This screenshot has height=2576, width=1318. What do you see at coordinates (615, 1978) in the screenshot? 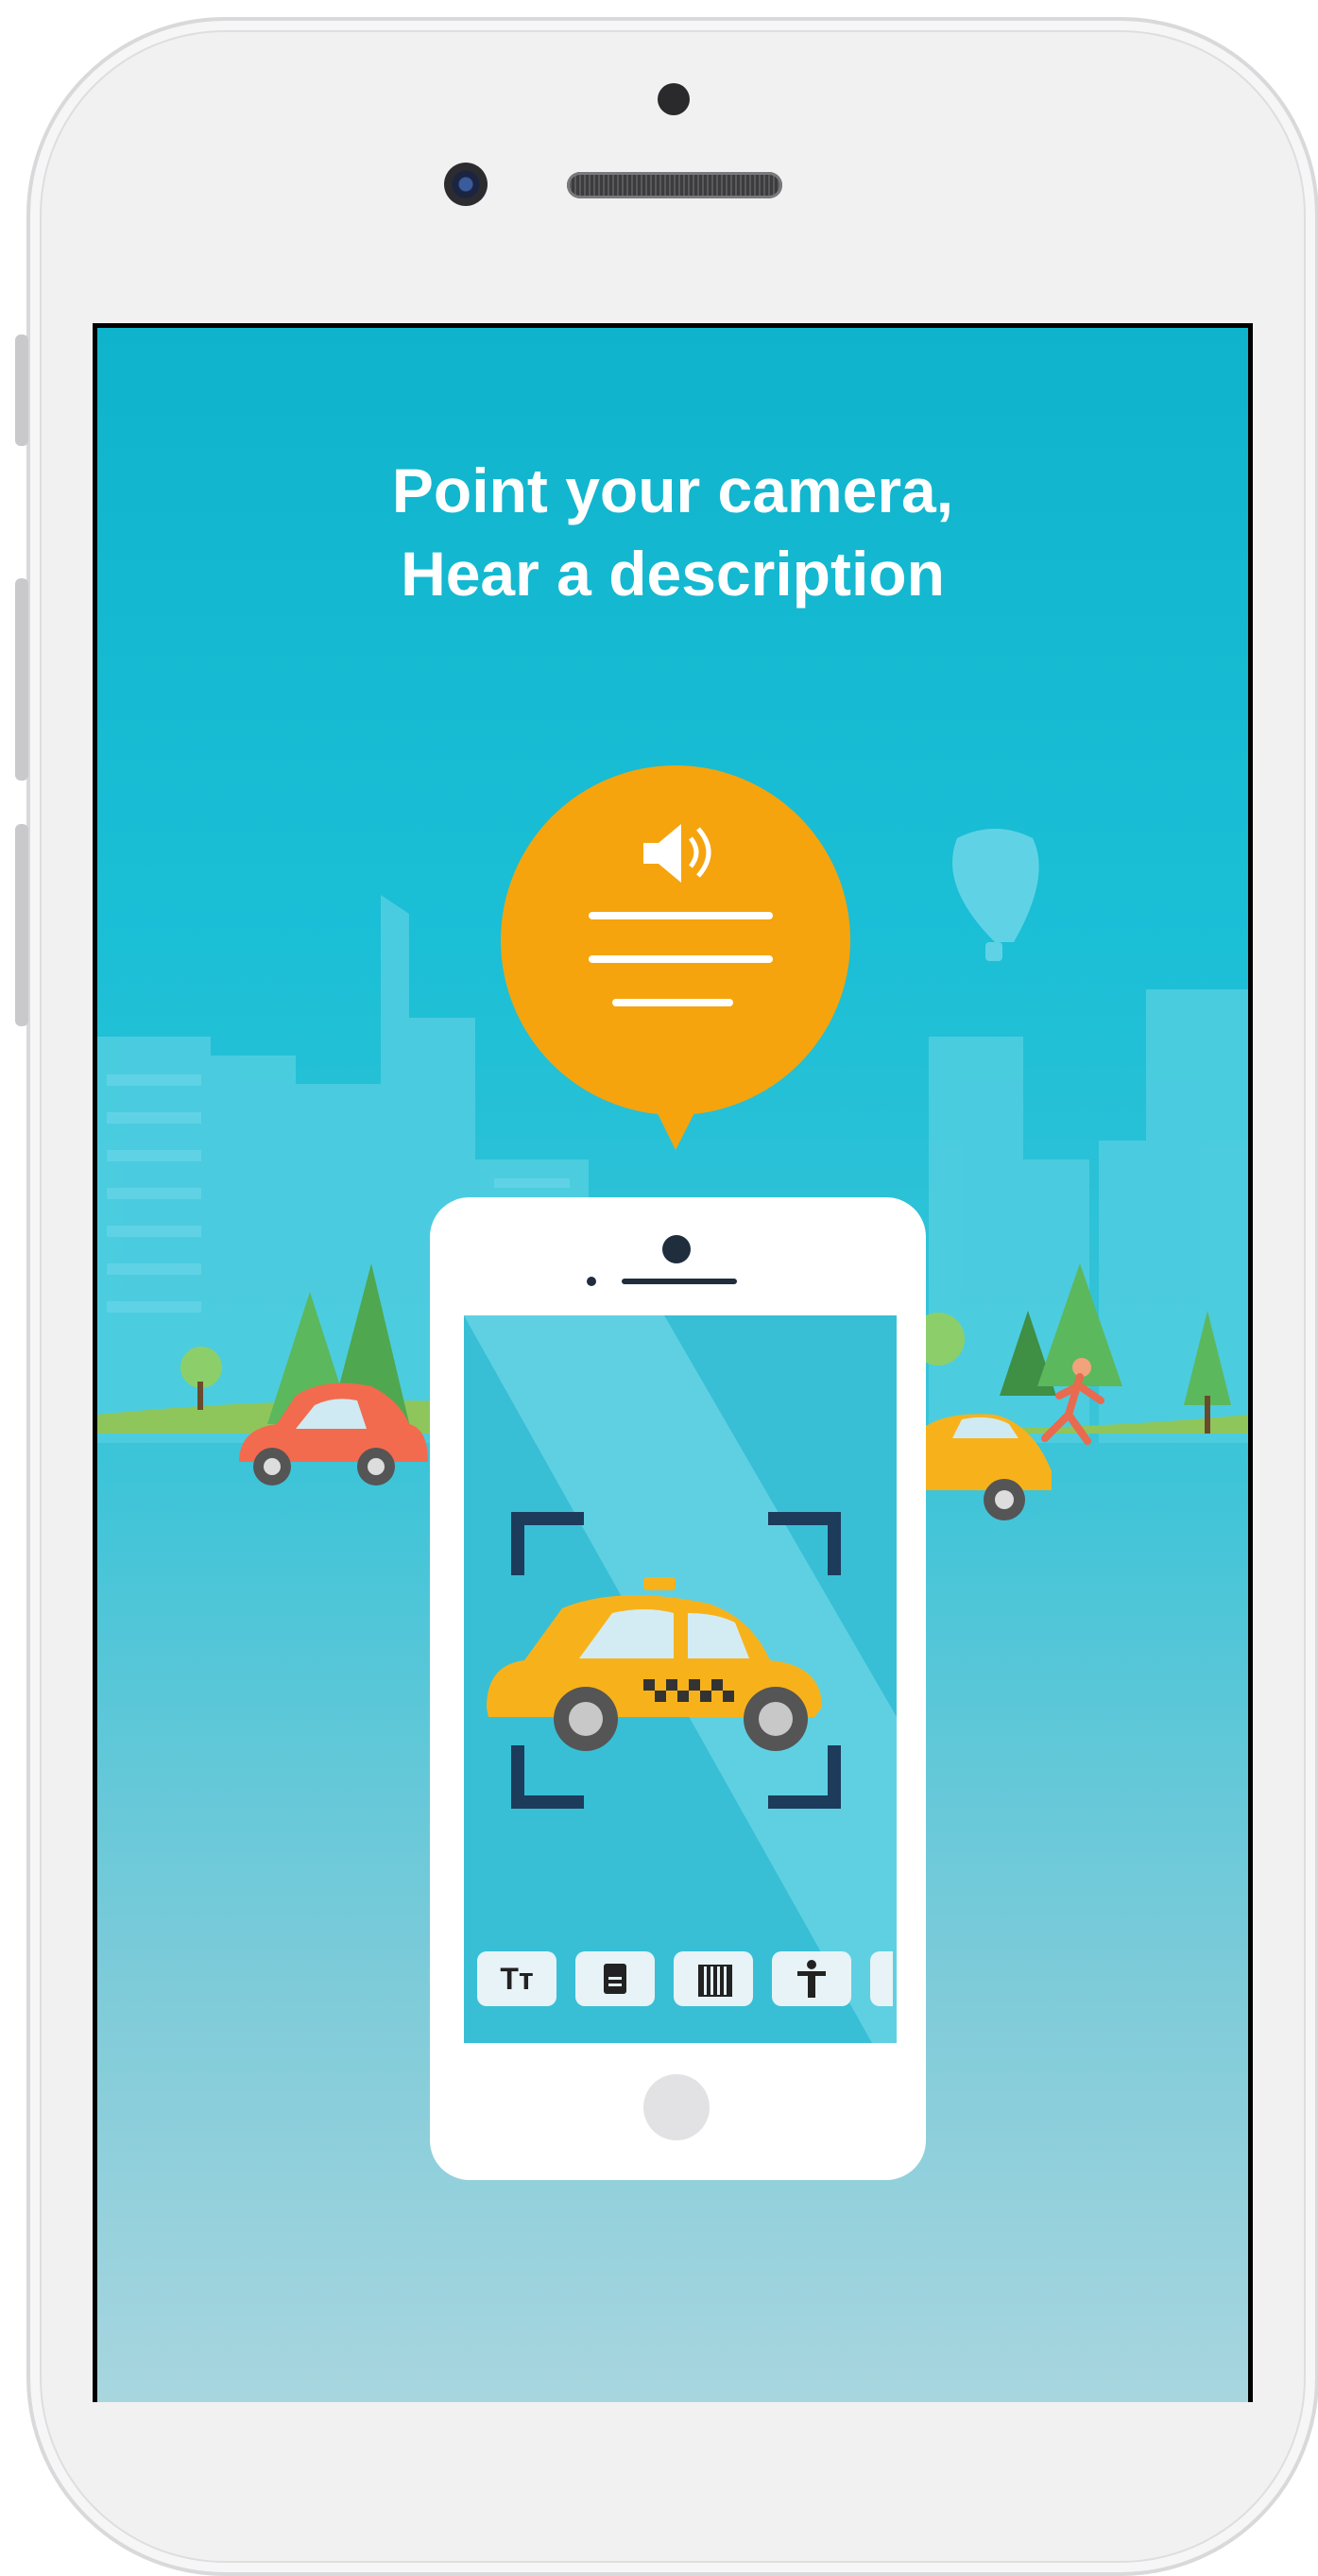
I see `document-icon` at bounding box center [615, 1978].